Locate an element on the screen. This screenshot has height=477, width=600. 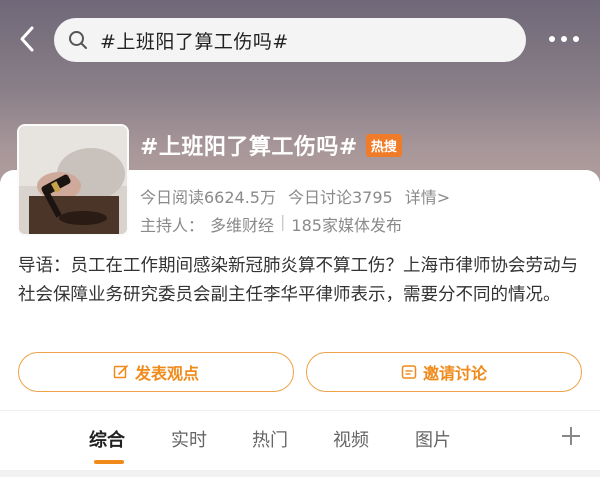
tab-comprehensive: 综合 is located at coordinates (107, 439).